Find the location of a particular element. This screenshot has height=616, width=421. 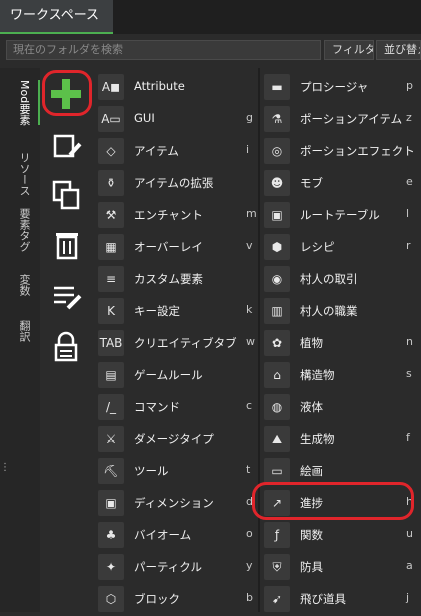

search-input: 現在のフォルダを検索 is located at coordinates (163, 50).